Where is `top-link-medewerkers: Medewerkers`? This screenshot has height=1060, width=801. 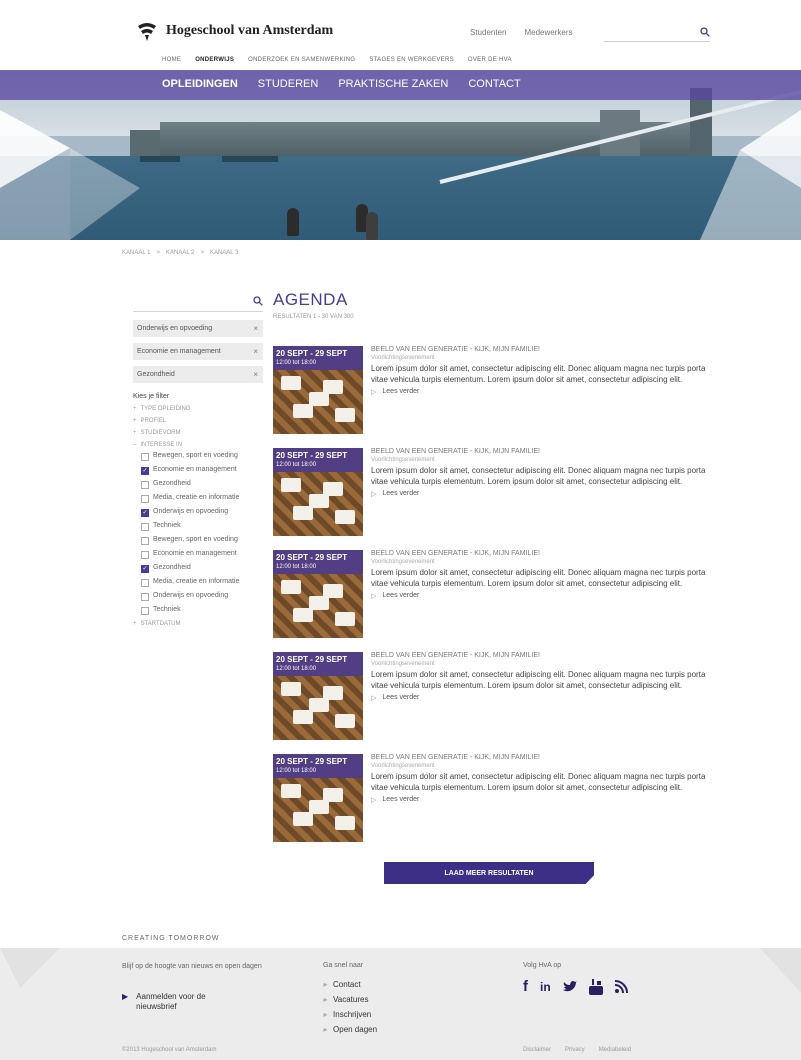
top-link-medewerkers: Medewerkers is located at coordinates (548, 32).